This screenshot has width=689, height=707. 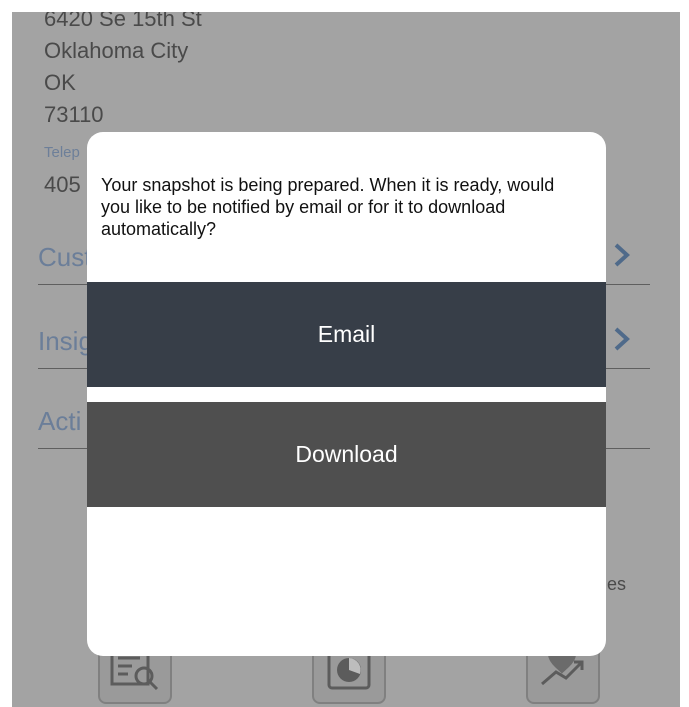 I want to click on telephone-value: 405, so click(x=62, y=184).